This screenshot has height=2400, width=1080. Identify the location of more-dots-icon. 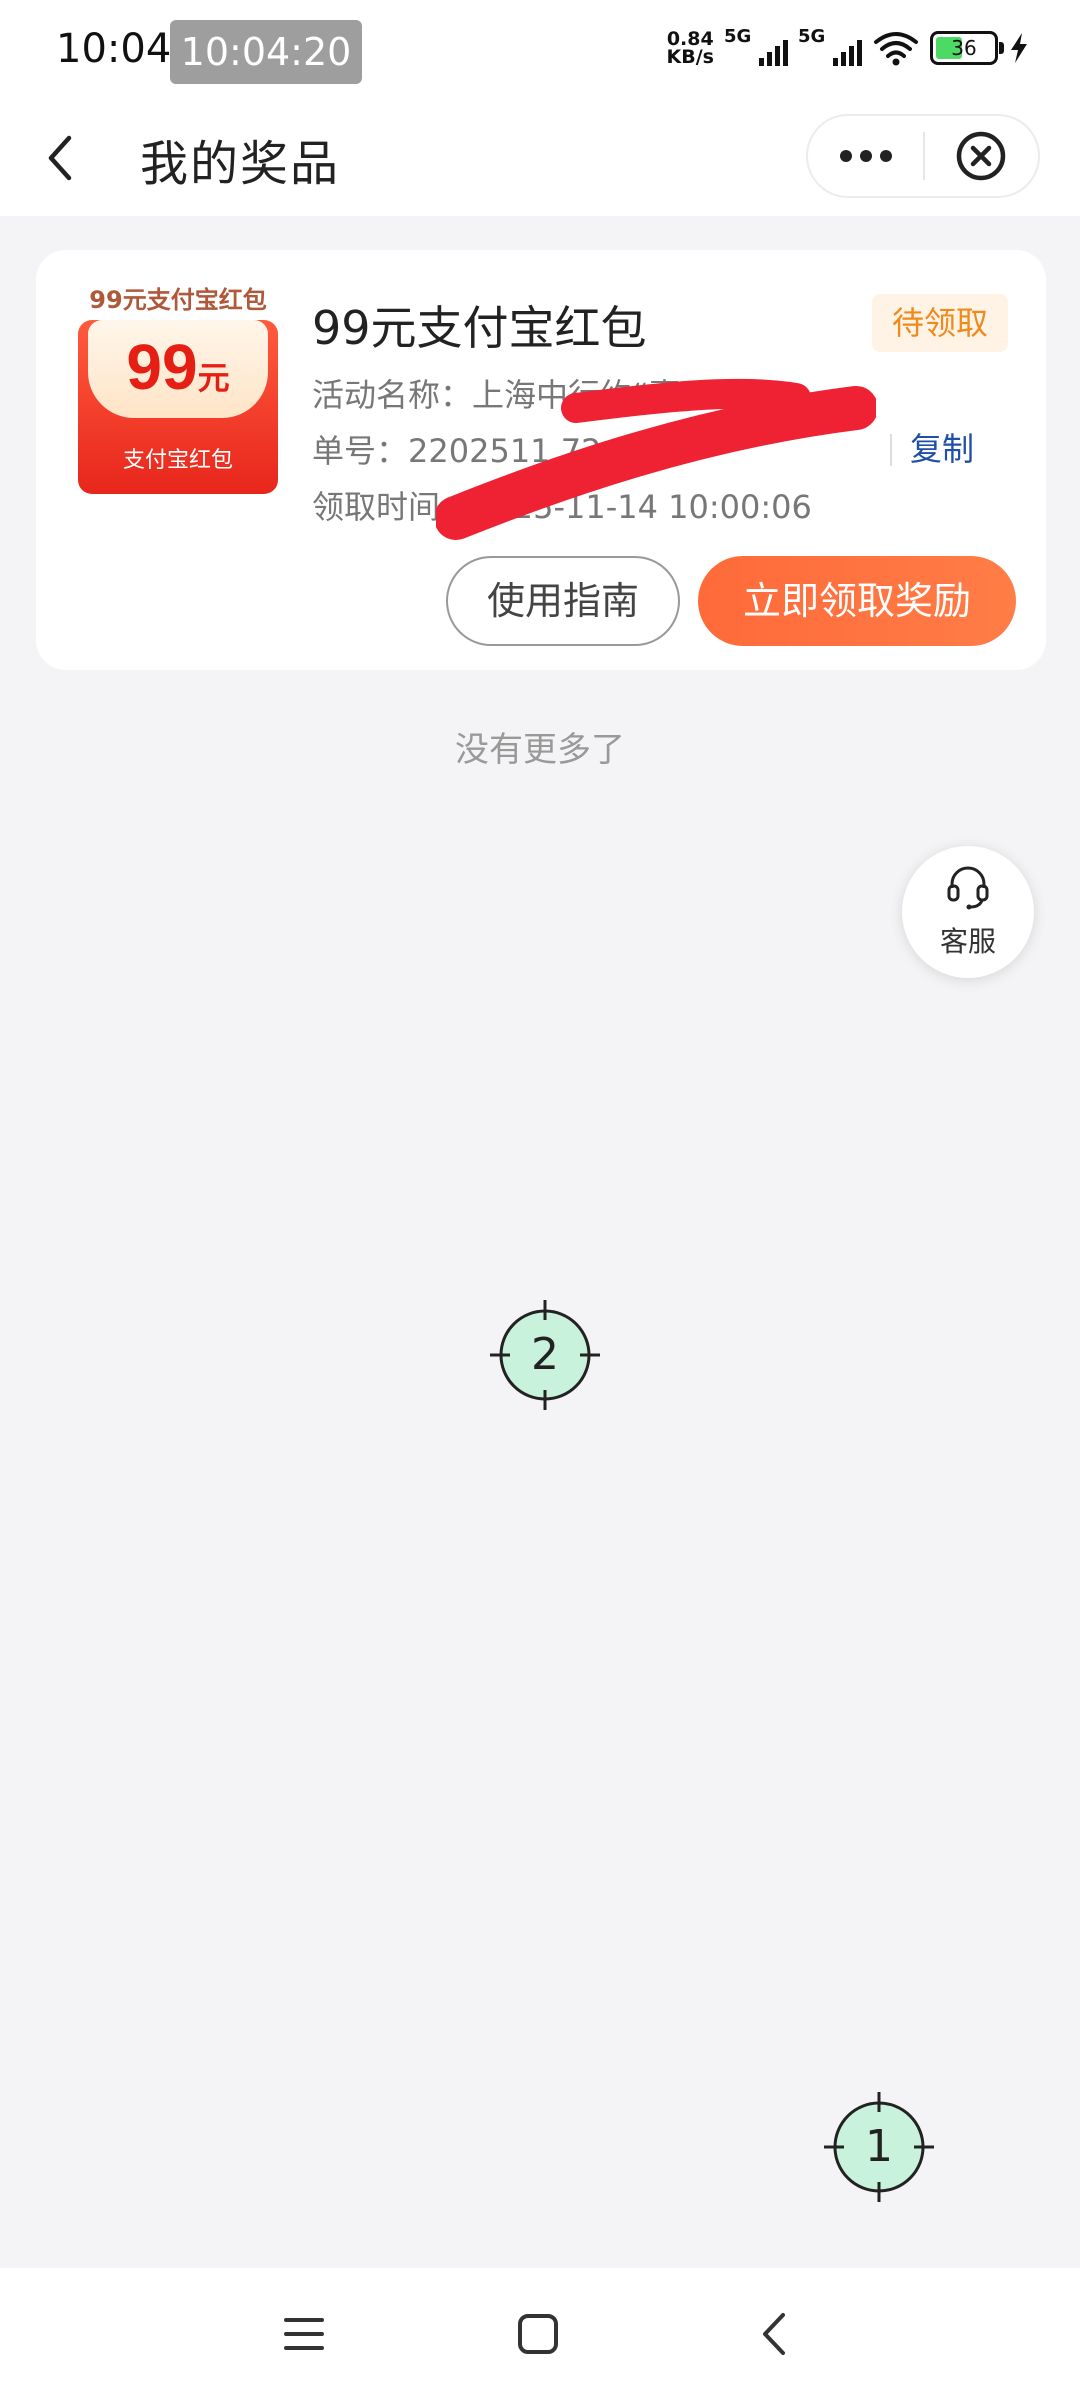
(865, 156).